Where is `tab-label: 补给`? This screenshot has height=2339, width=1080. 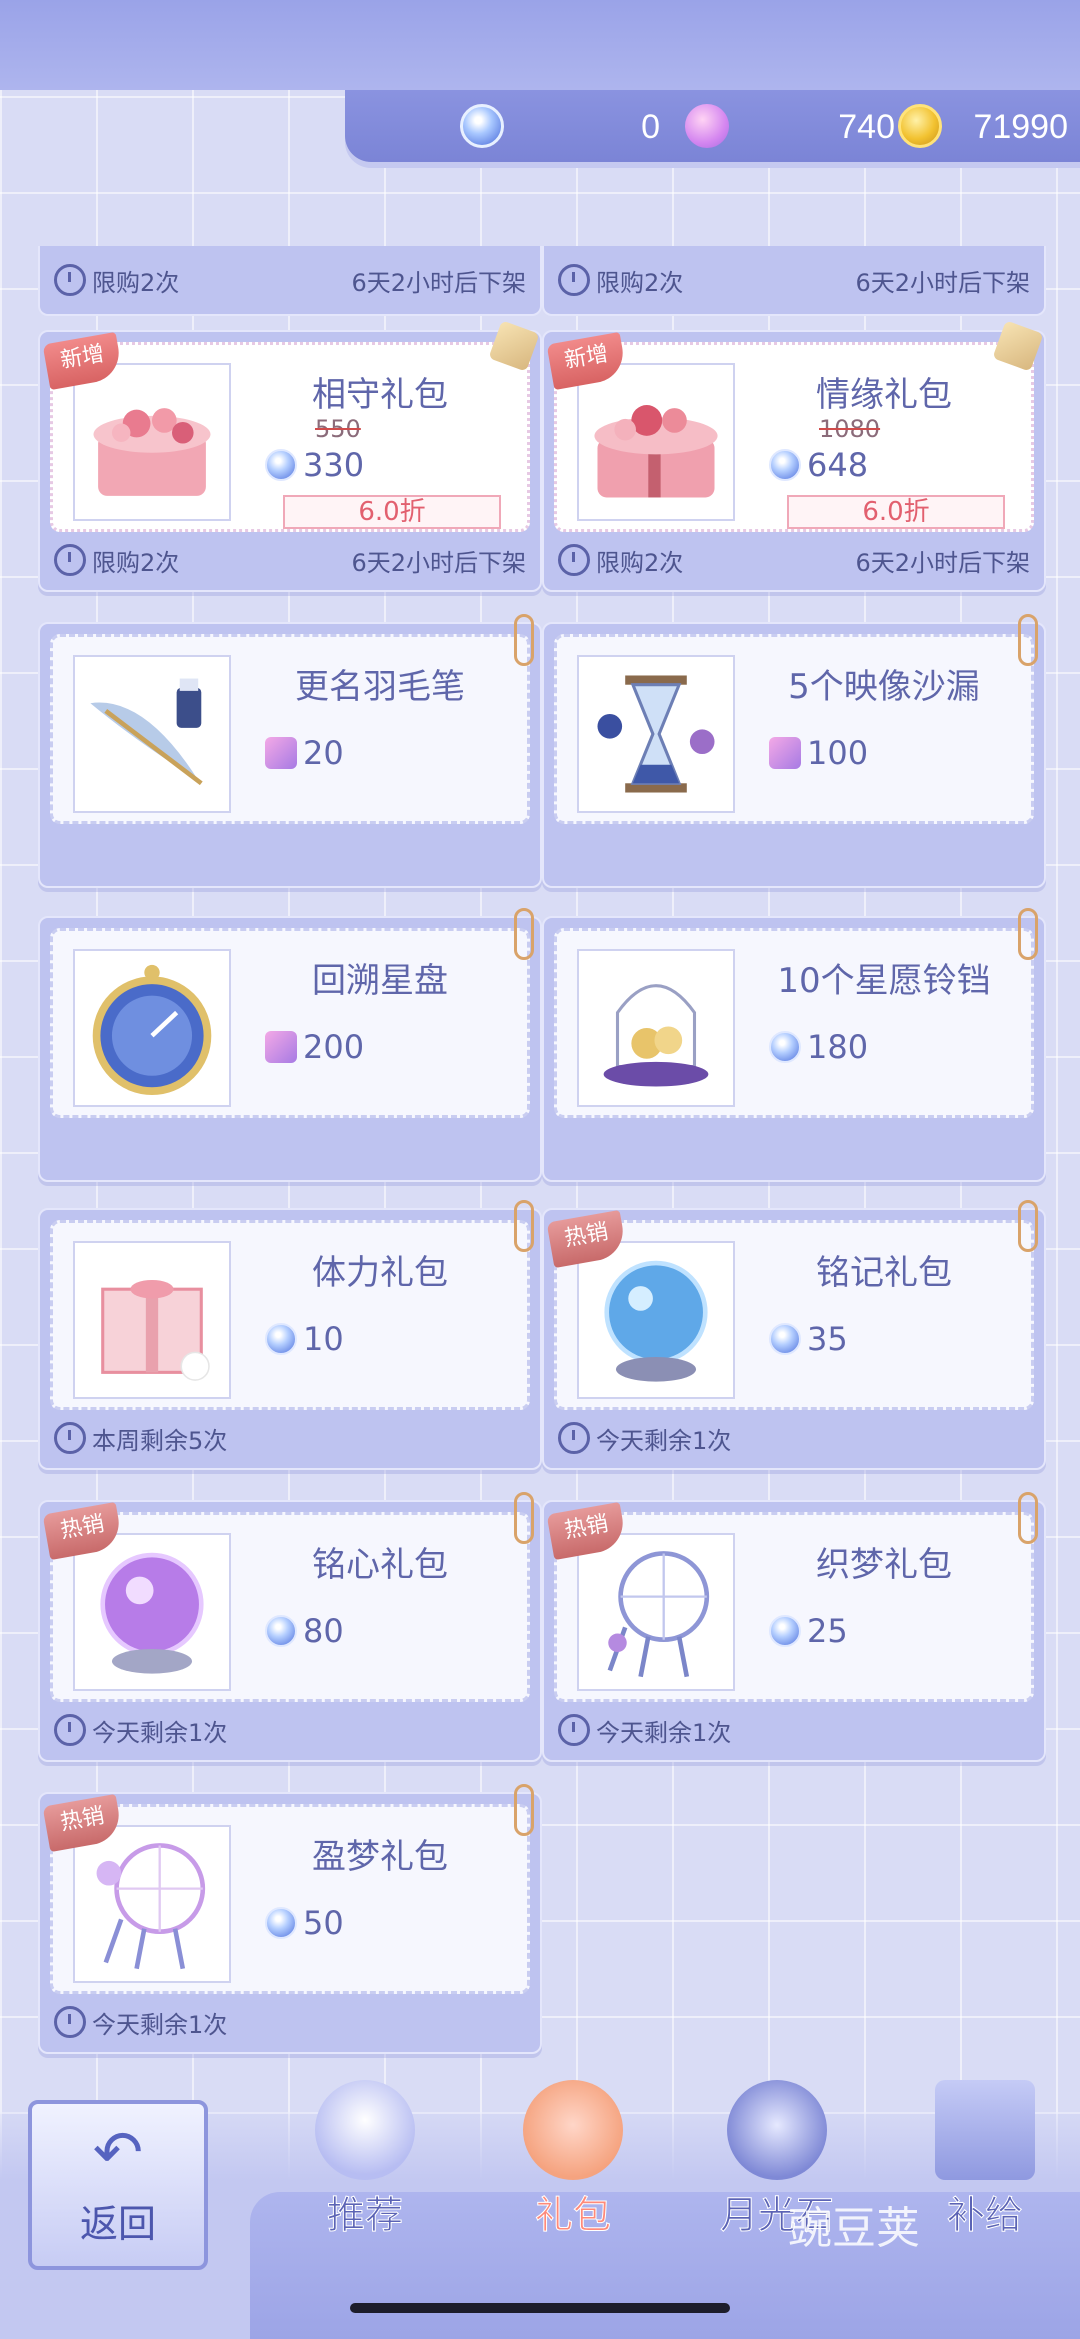 tab-label: 补给 is located at coordinates (984, 2215).